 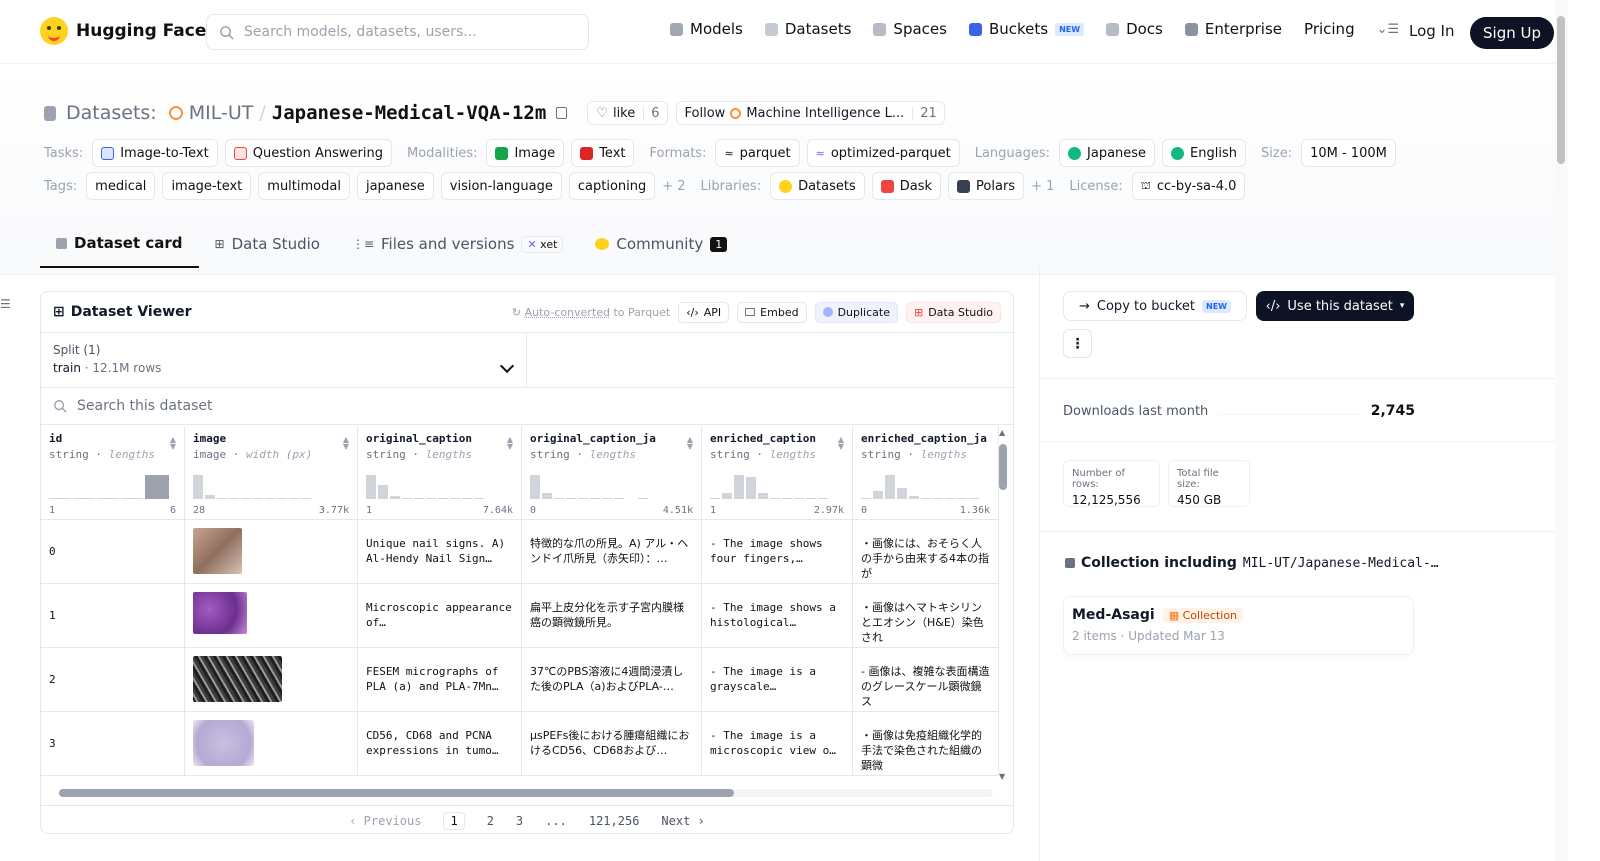 What do you see at coordinates (772, 312) in the screenshot?
I see `embed-button: Embed` at bounding box center [772, 312].